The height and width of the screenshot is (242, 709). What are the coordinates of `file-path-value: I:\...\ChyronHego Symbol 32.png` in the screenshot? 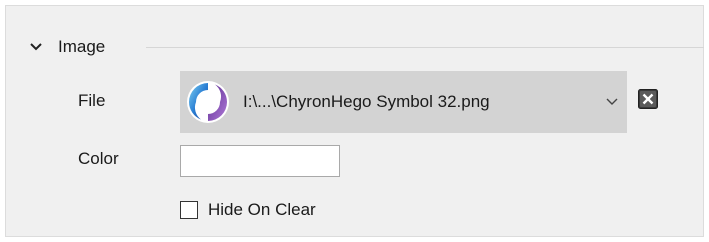 It's located at (366, 101).